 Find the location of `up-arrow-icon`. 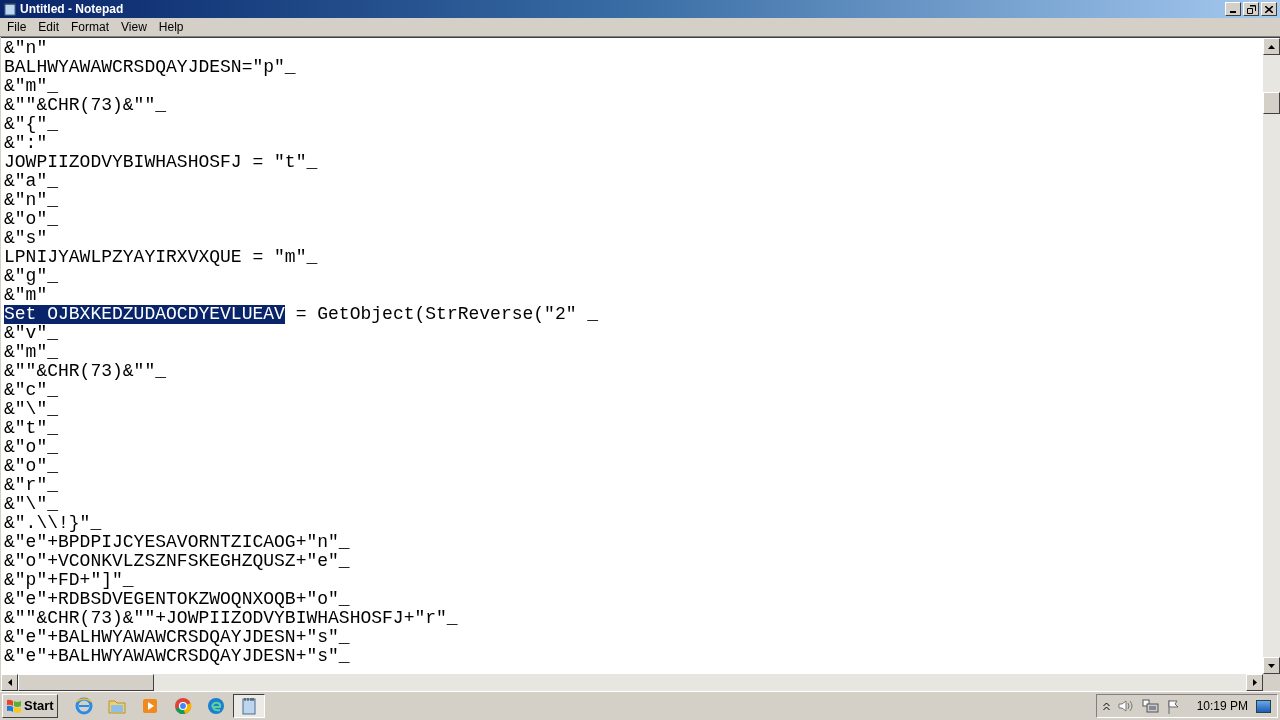

up-arrow-icon is located at coordinates (1271, 46).